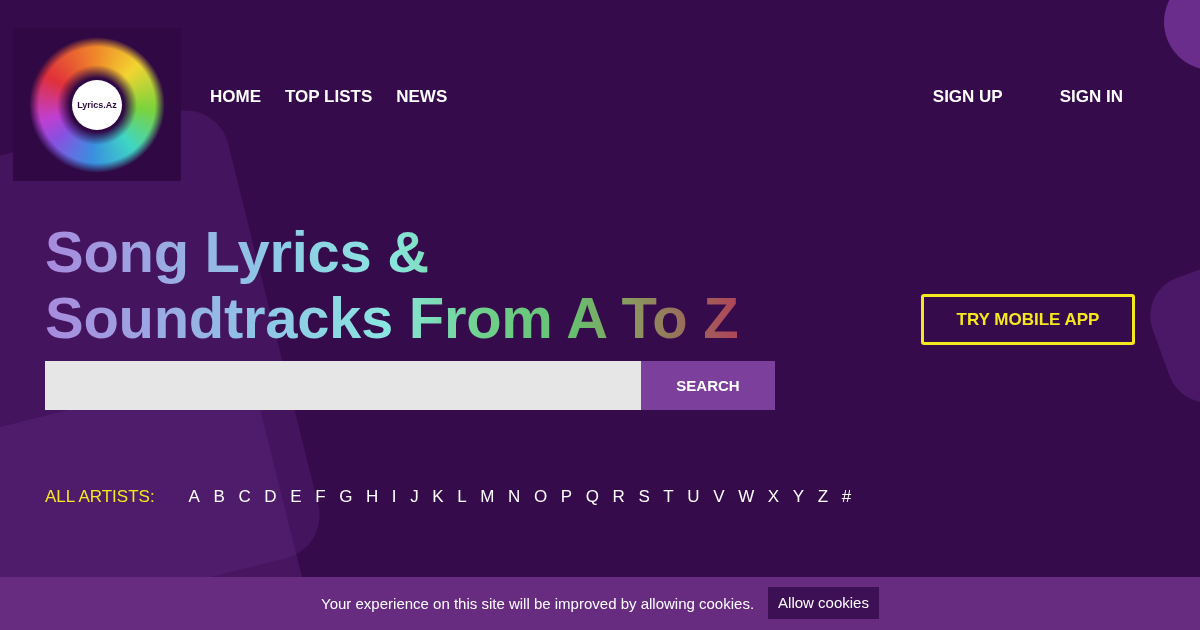  I want to click on letter-link: G, so click(346, 497).